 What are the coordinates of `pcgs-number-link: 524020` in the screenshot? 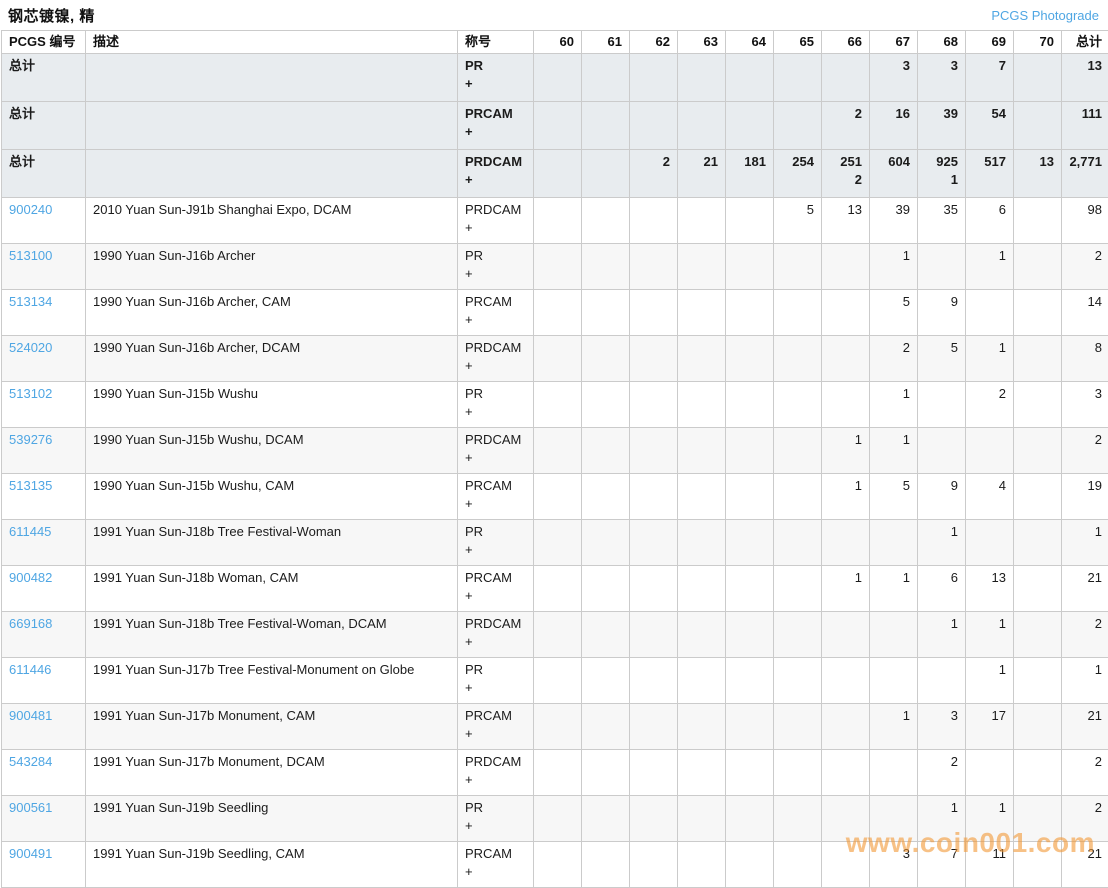 It's located at (30, 347).